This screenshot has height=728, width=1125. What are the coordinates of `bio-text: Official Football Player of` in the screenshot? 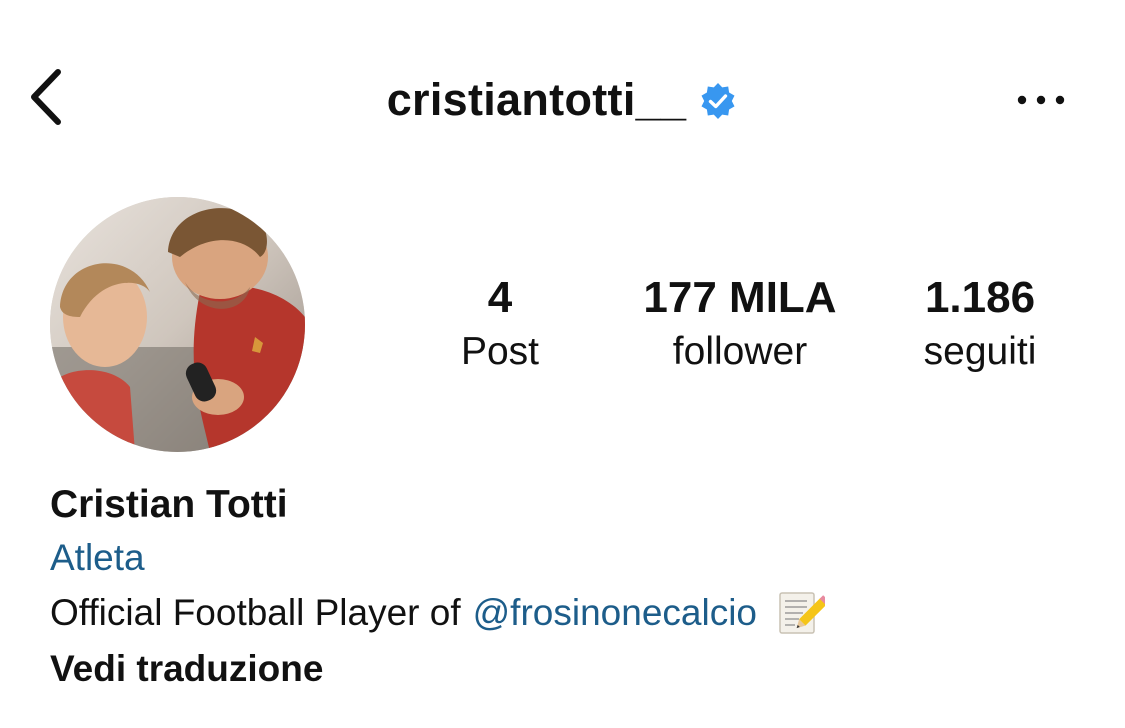 It's located at (255, 612).